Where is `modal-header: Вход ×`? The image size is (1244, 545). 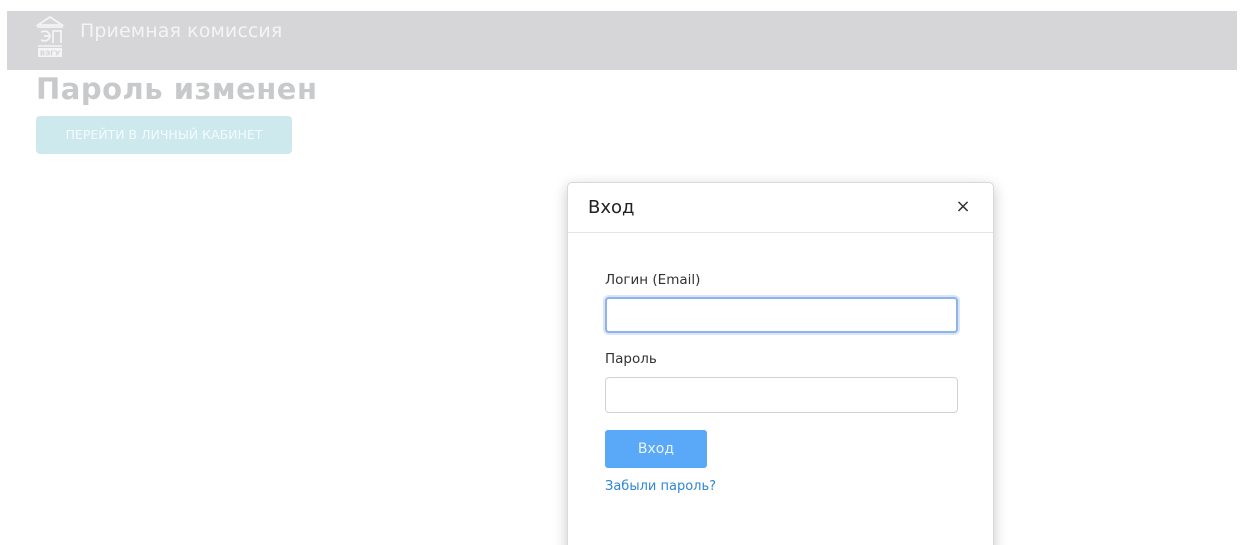
modal-header: Вход × is located at coordinates (780, 208).